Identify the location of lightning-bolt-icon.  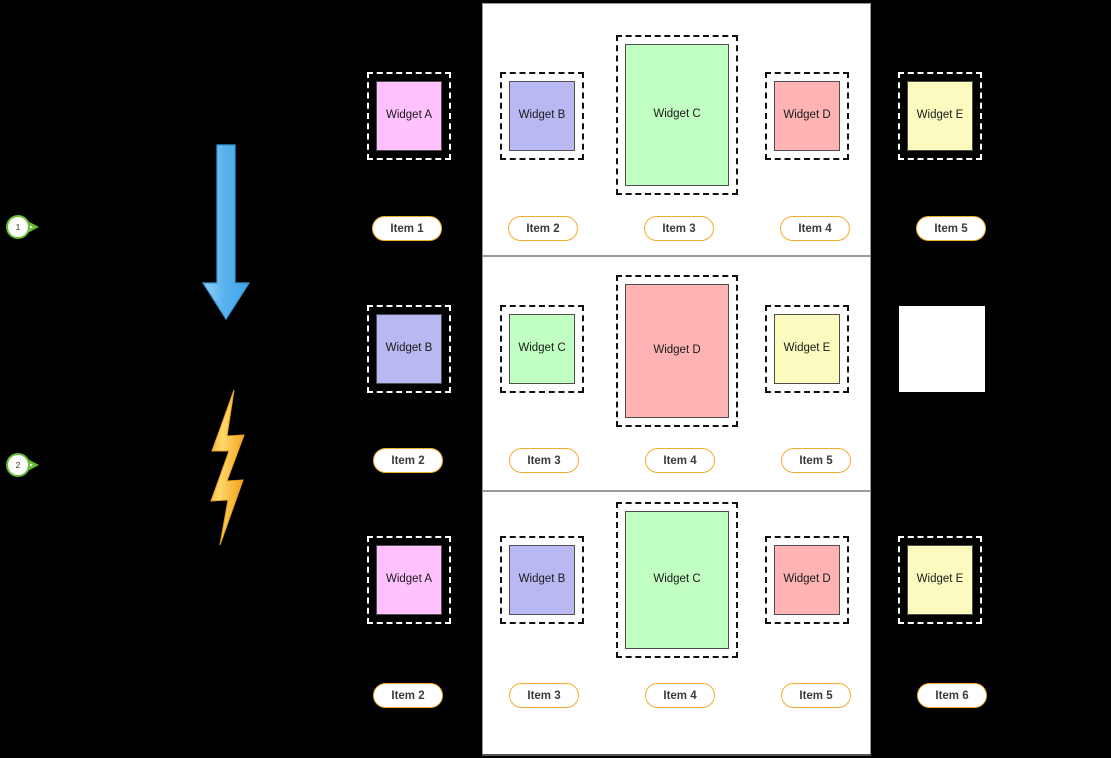
(229, 470).